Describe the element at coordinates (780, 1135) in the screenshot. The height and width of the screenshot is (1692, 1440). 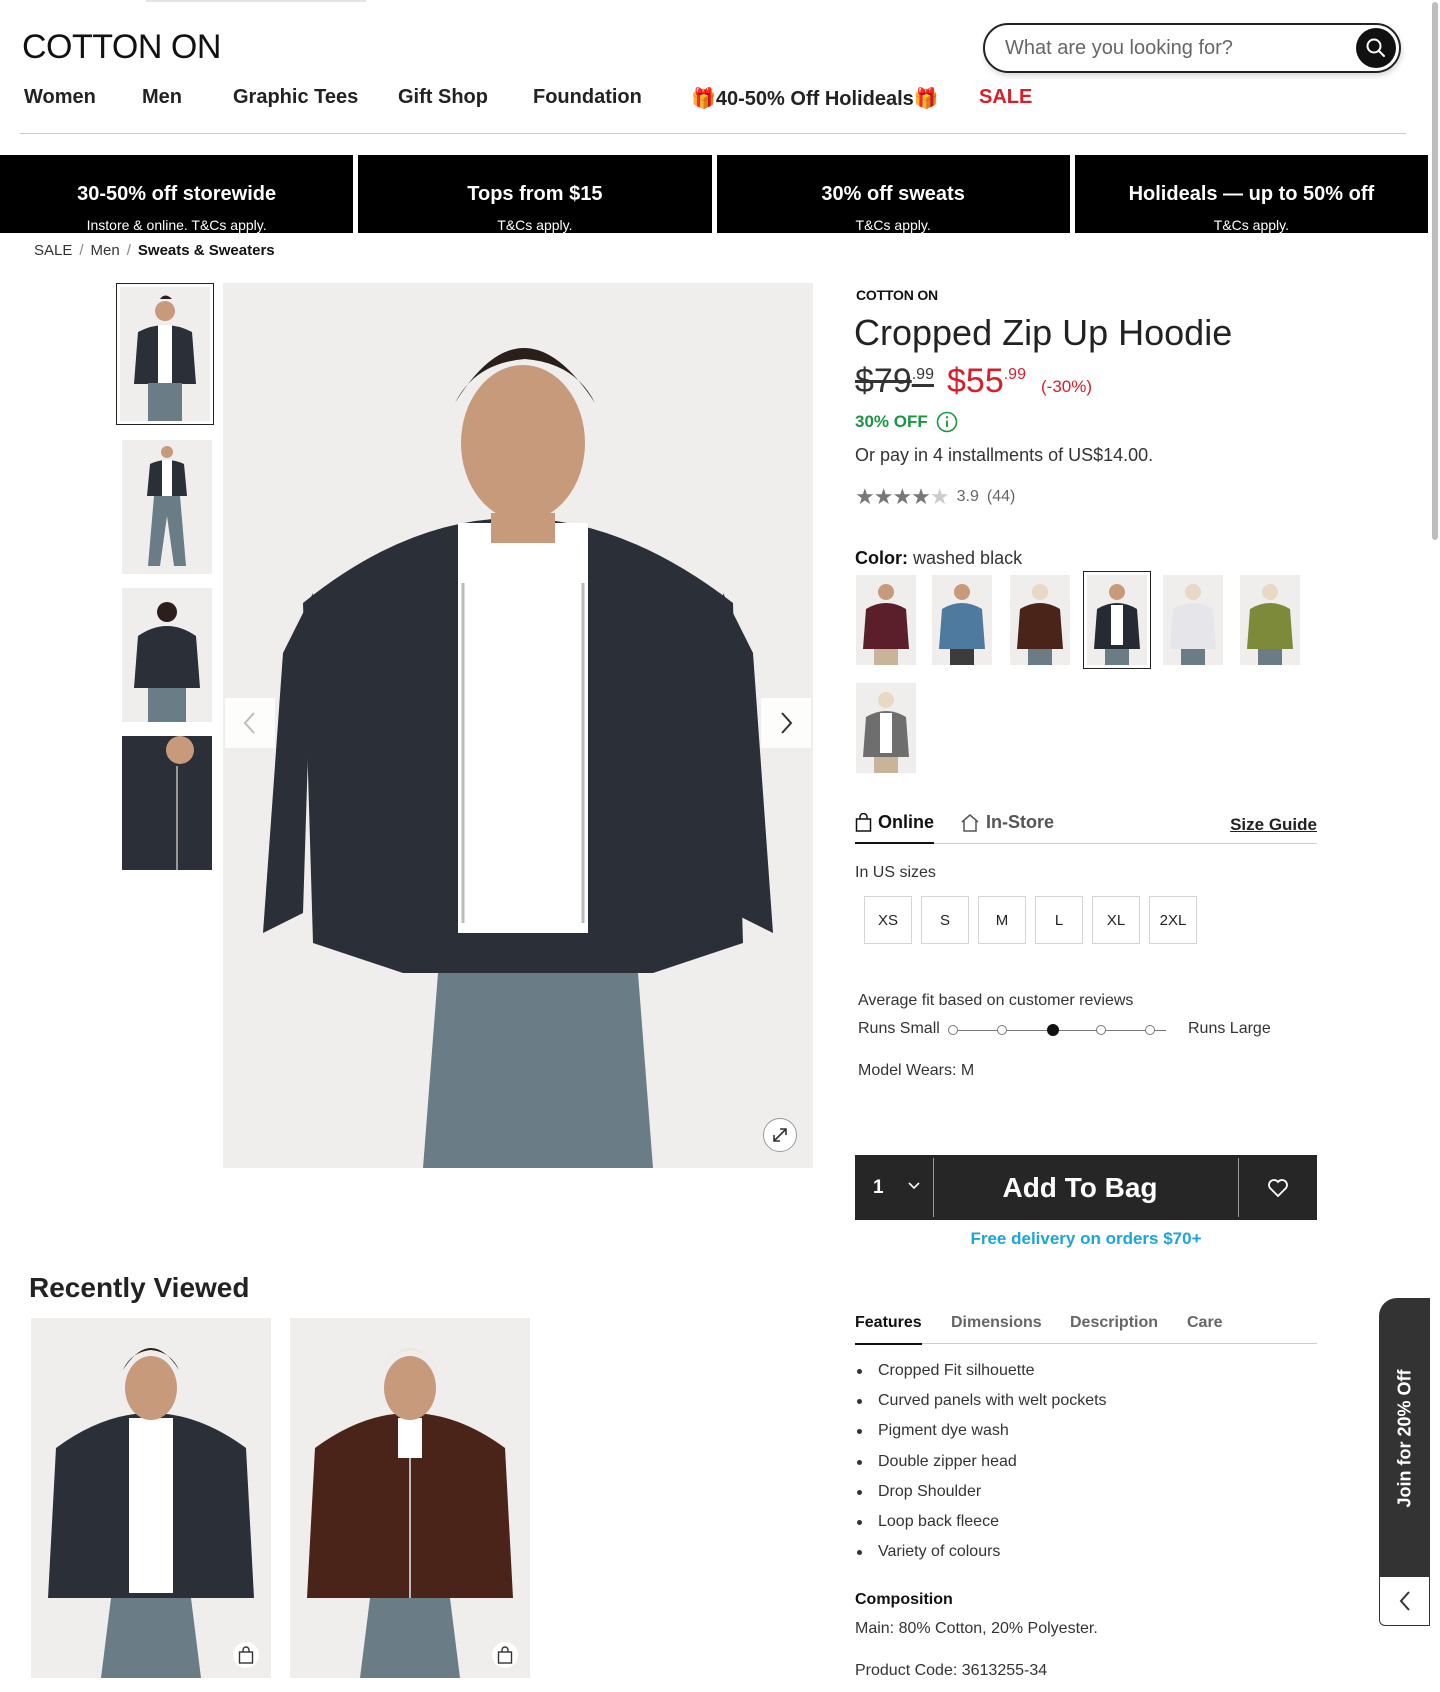
I see `expand-image-button` at that location.